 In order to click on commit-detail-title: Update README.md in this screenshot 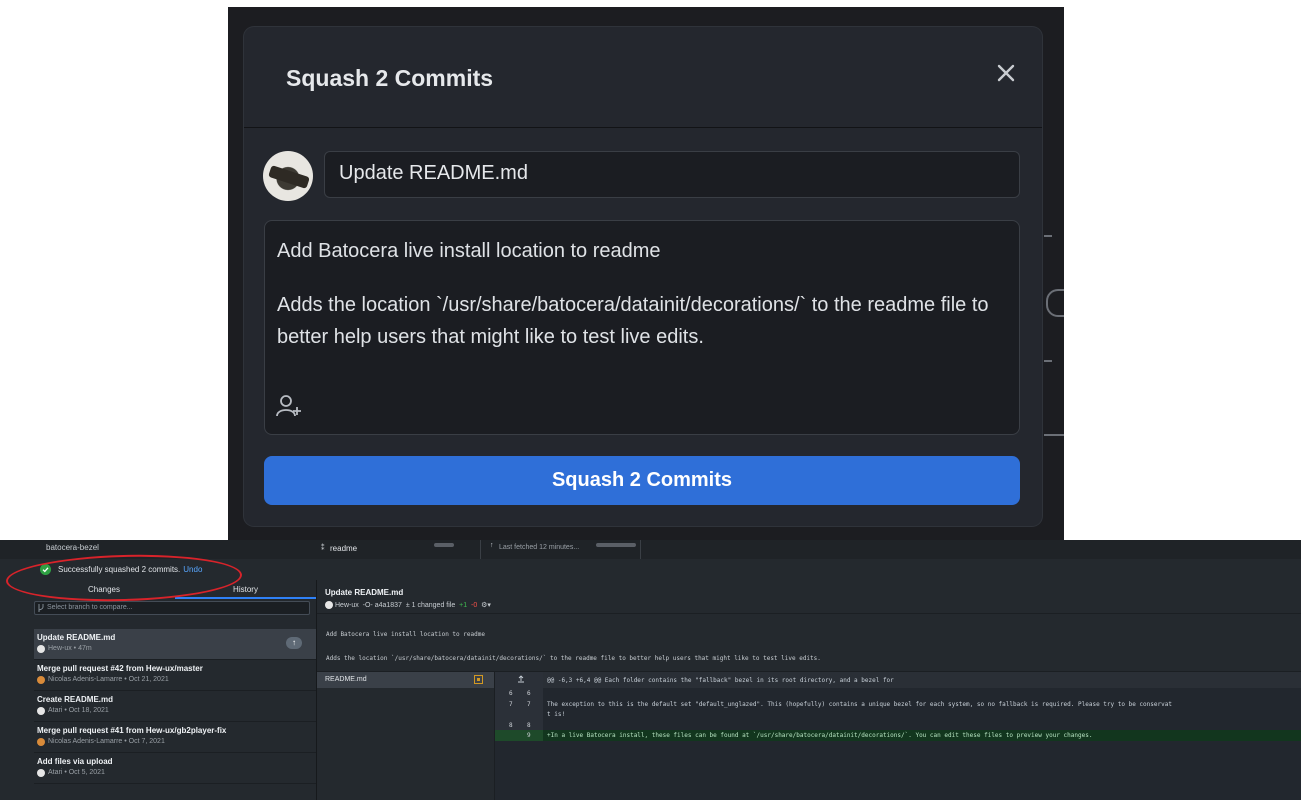, I will do `click(364, 592)`.